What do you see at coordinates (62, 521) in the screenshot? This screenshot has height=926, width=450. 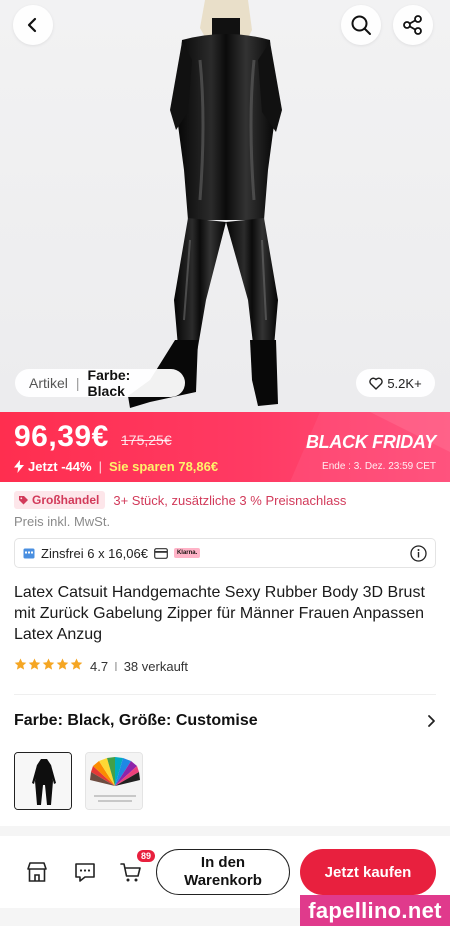 I see `tax-note: Preis inkl. MwSt.` at bounding box center [62, 521].